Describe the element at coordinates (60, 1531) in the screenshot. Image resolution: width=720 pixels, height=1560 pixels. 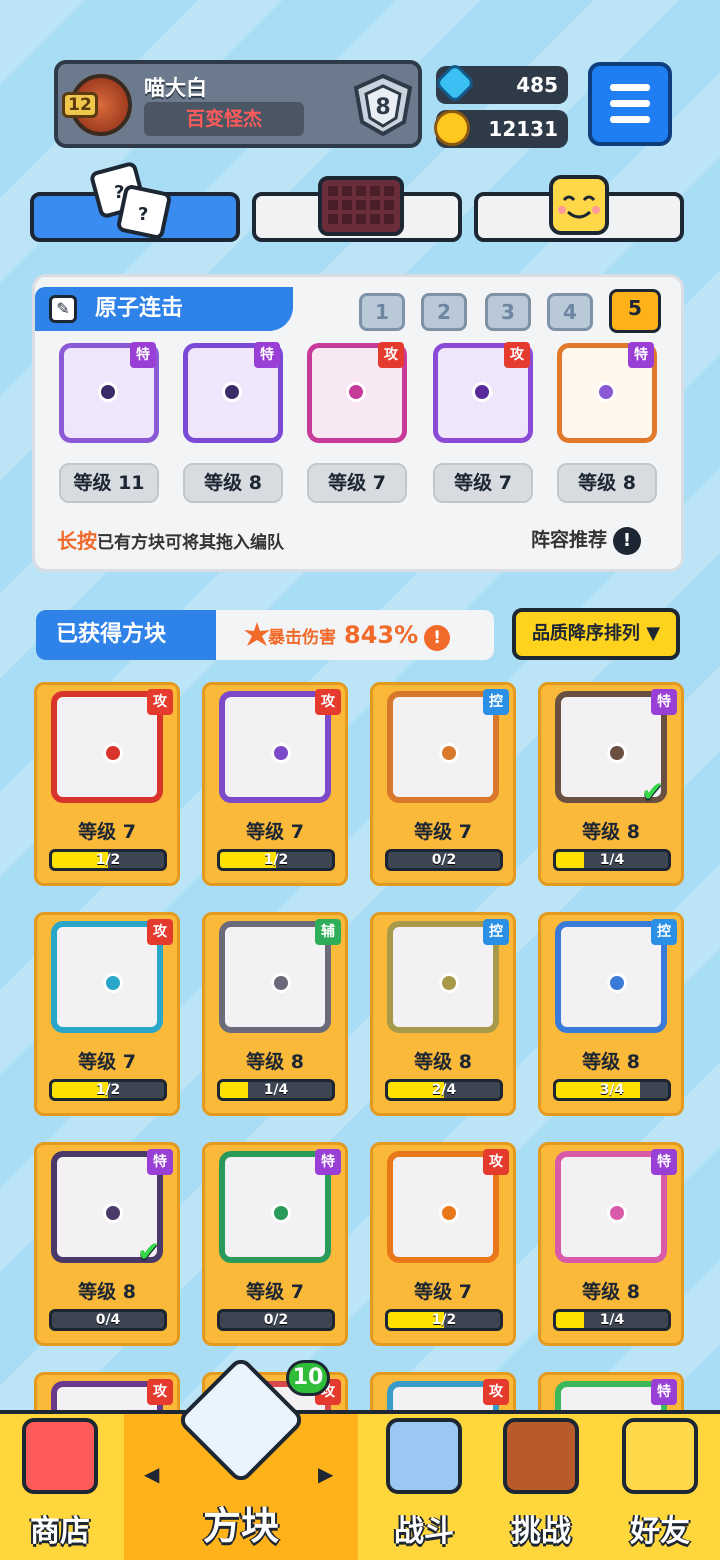
I see `nav-shop-label: 商店` at that location.